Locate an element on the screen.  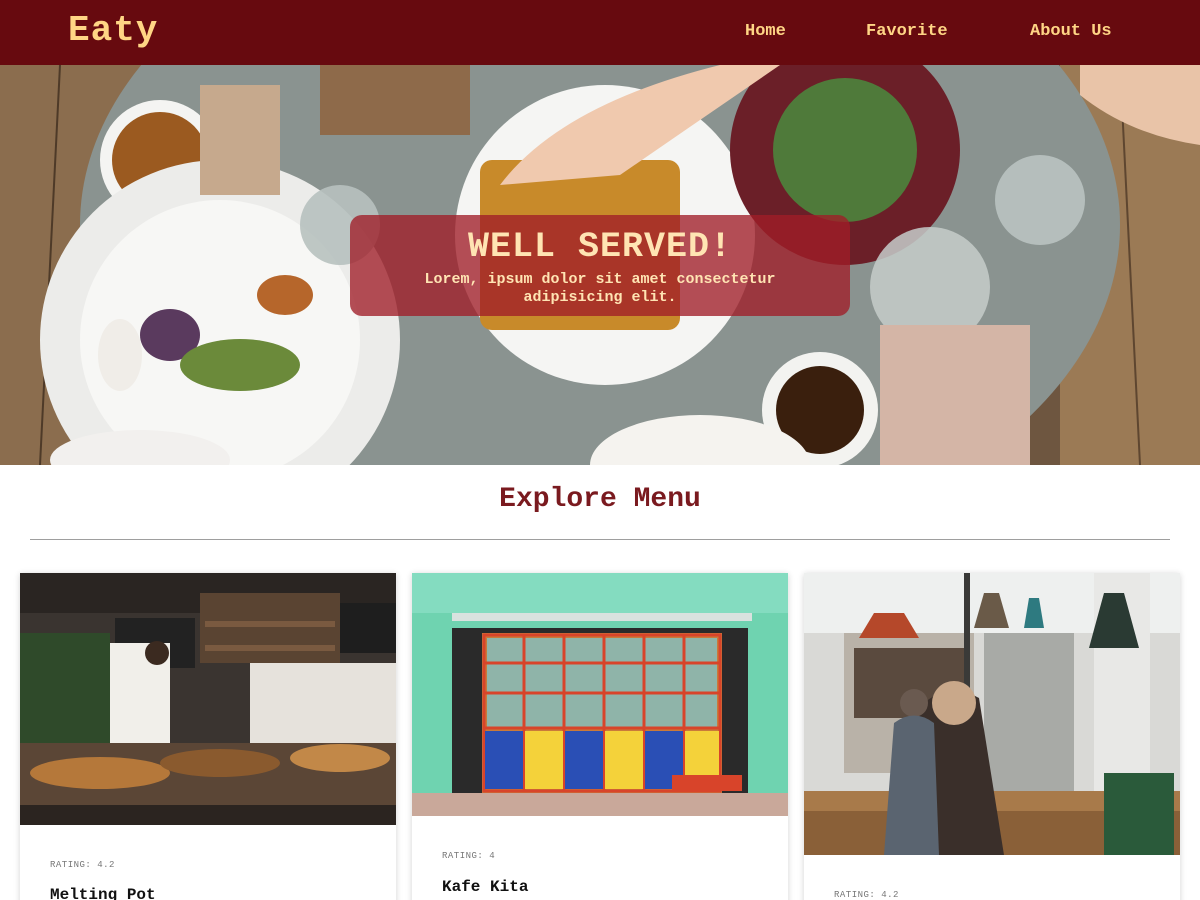
nav-link-about-us: About Us is located at coordinates (1071, 31).